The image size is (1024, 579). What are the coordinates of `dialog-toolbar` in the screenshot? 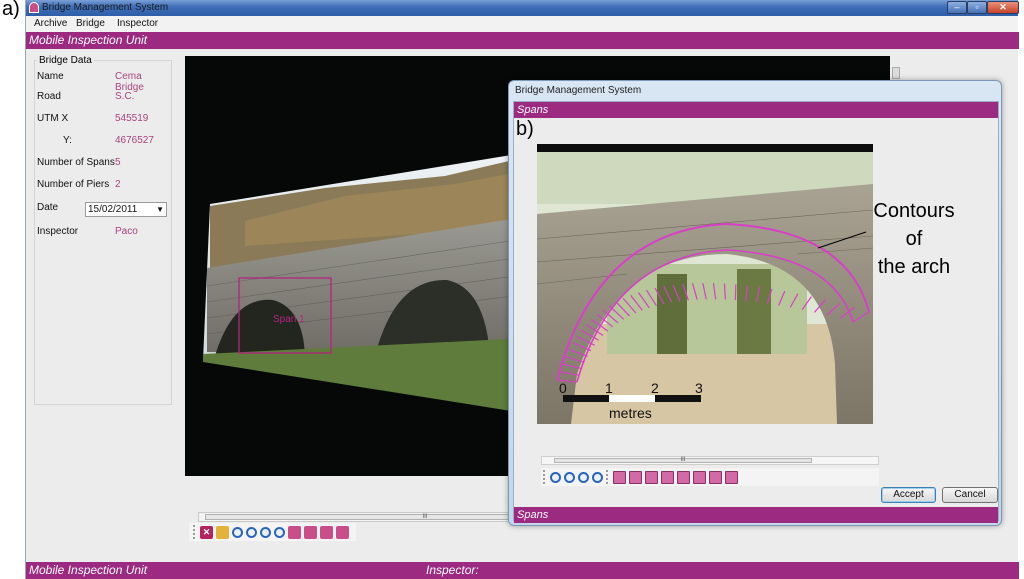 It's located at (710, 477).